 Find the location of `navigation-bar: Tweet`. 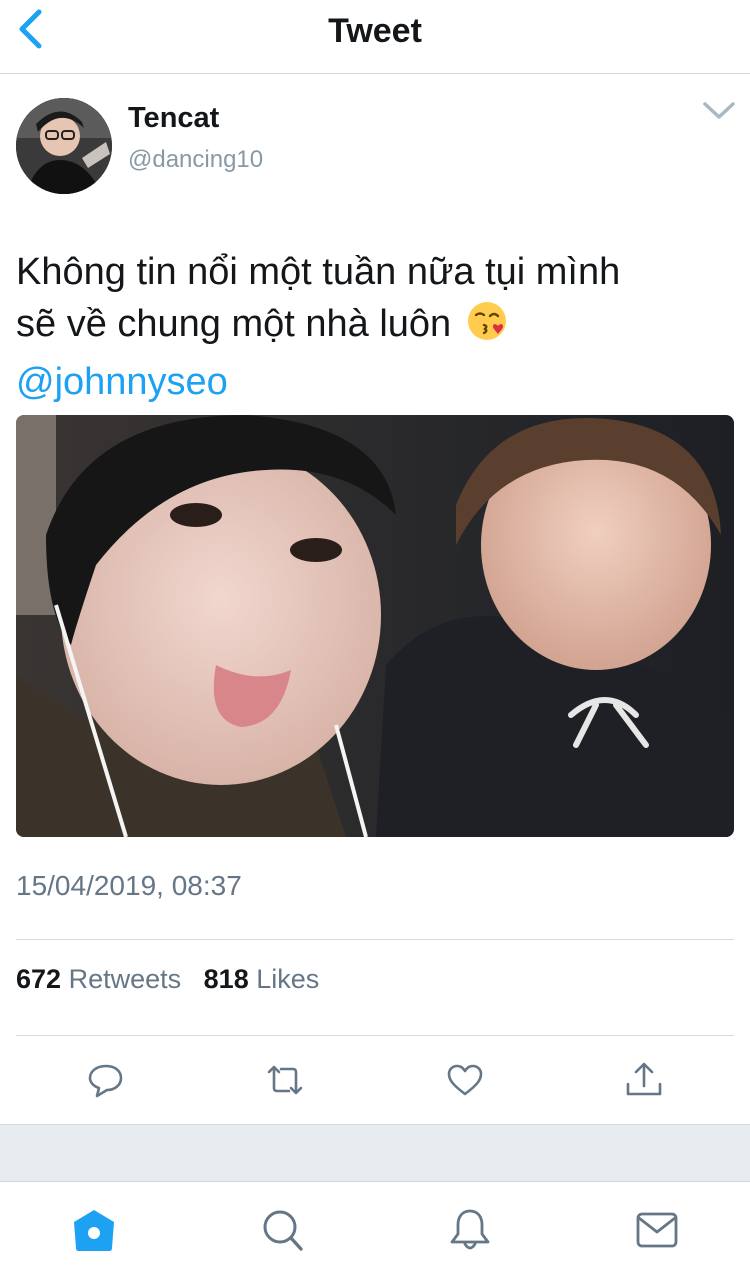

navigation-bar: Tweet is located at coordinates (375, 37).